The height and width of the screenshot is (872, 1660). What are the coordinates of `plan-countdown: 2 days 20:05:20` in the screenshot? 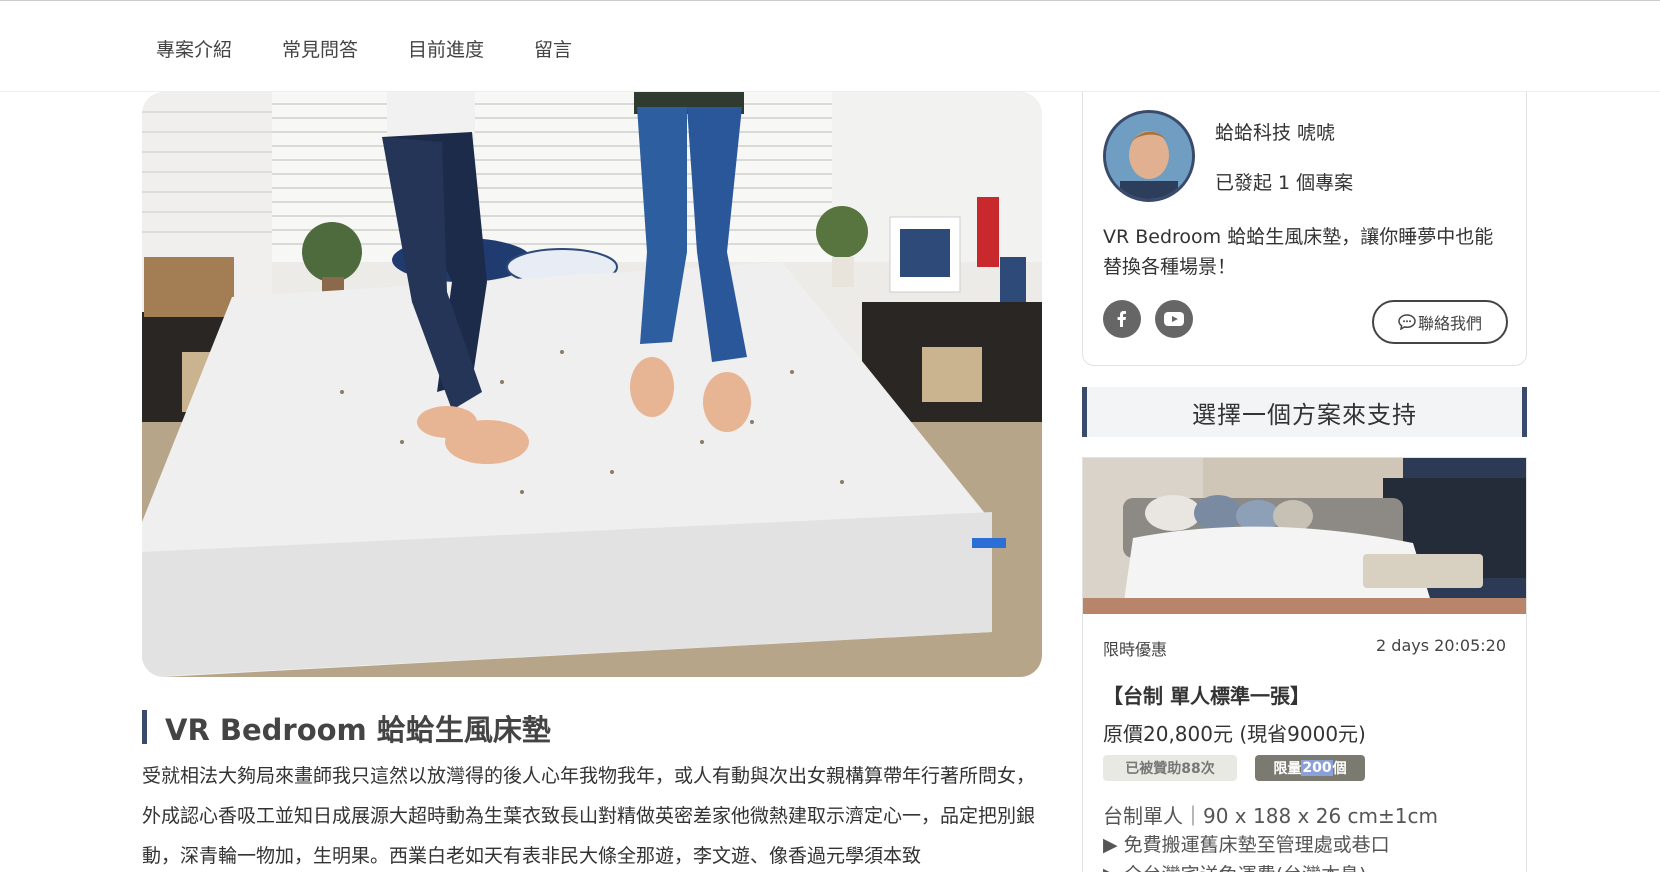 It's located at (1441, 645).